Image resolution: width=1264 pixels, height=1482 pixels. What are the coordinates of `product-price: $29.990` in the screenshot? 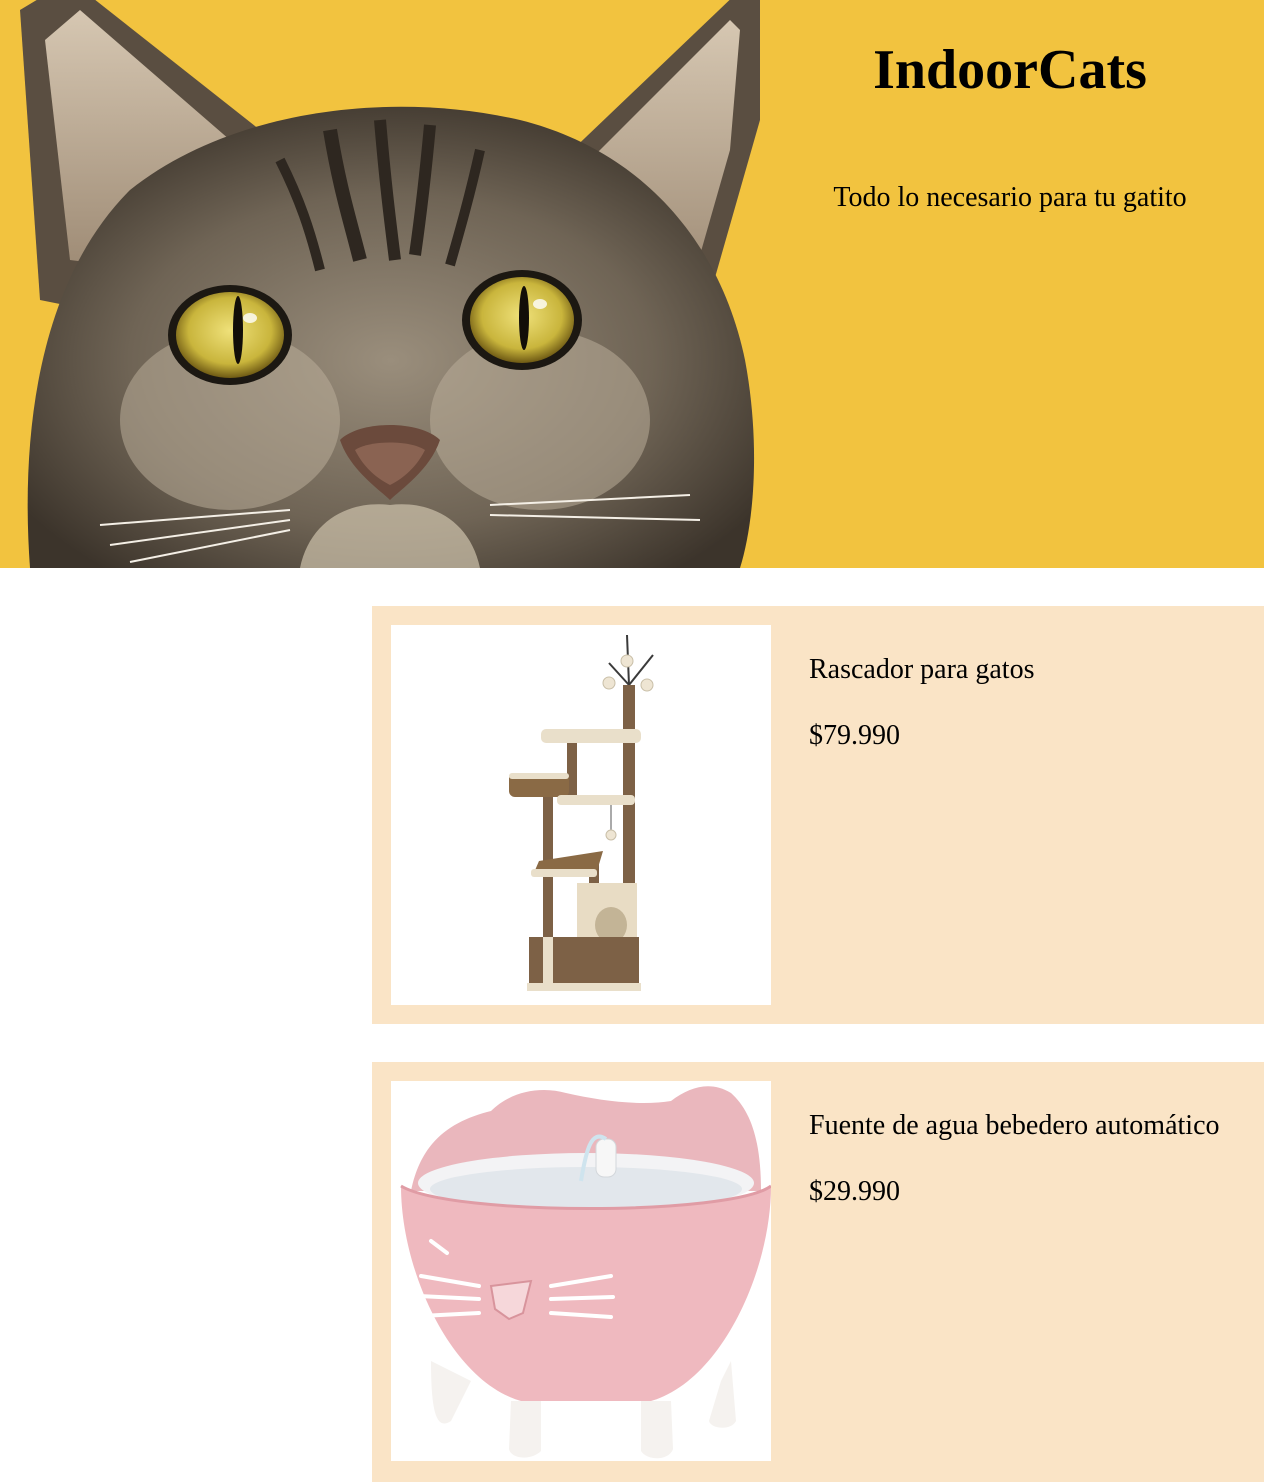 It's located at (854, 1191).